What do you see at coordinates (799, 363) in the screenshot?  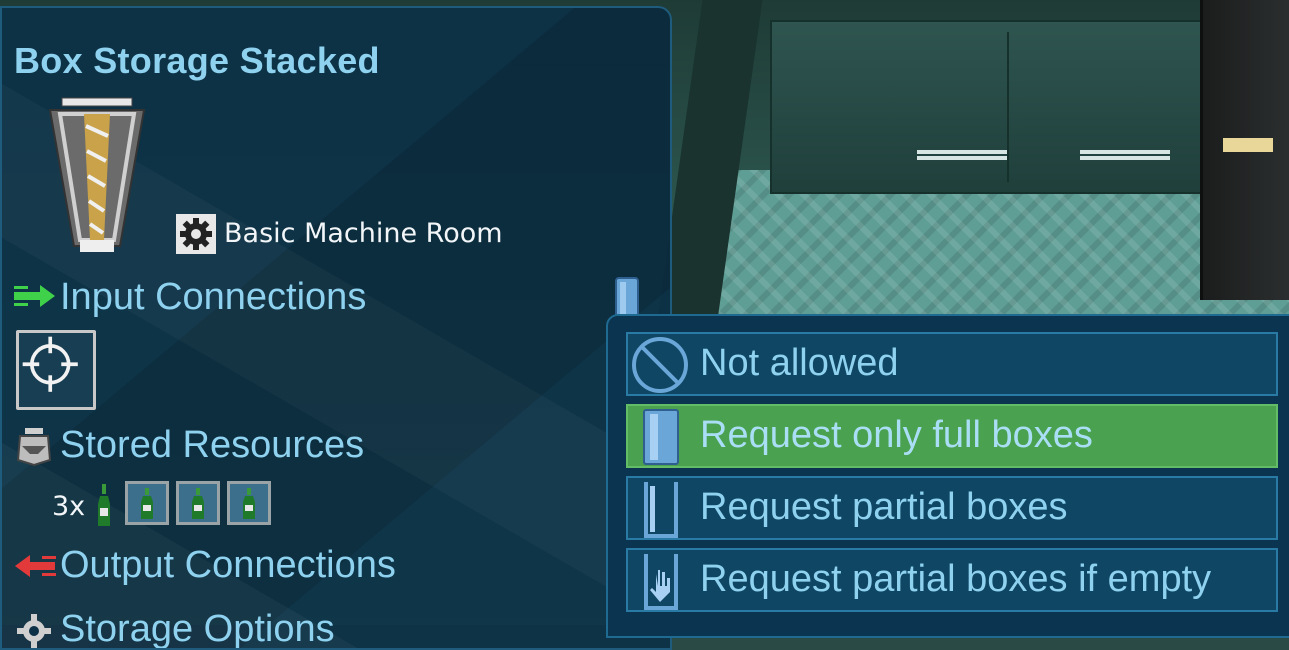 I see `option-label: Not allowed` at bounding box center [799, 363].